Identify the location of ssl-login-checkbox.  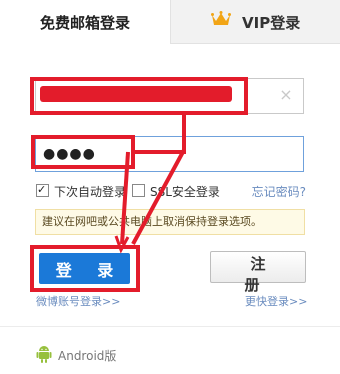
(138, 190).